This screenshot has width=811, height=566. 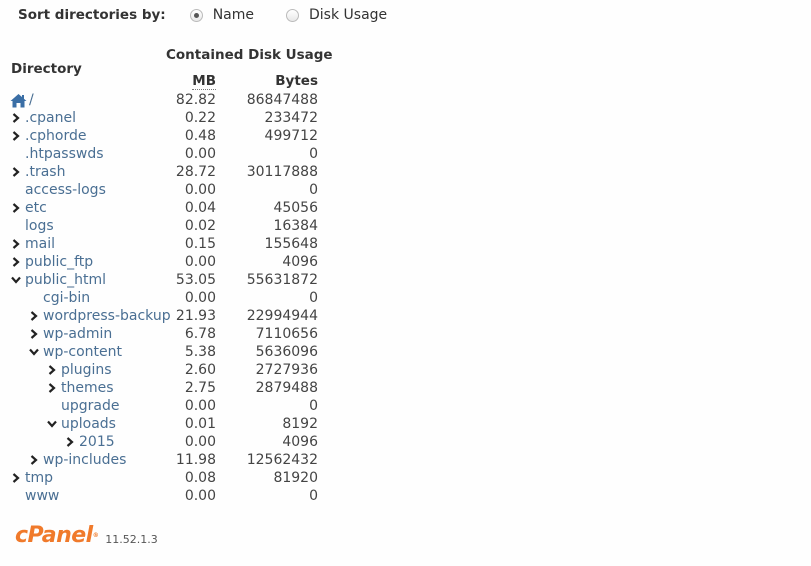 I want to click on directory-link: etc, so click(x=36, y=208).